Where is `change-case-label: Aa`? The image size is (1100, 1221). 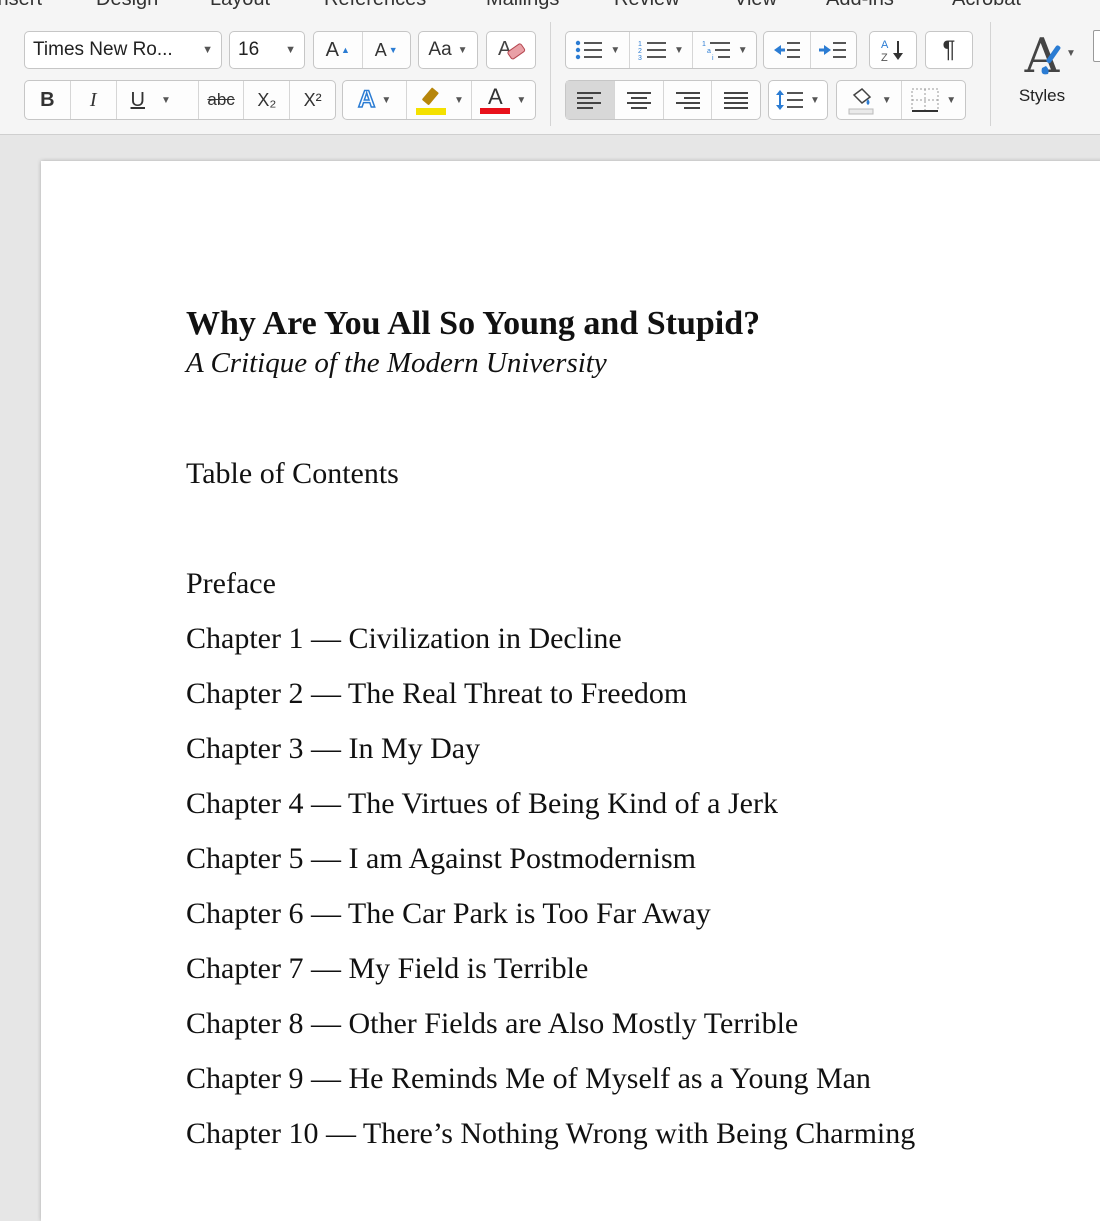
change-case-label: Aa is located at coordinates (440, 49).